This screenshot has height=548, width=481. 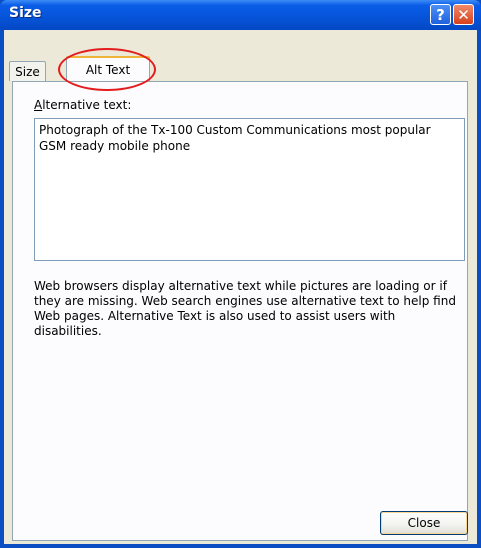 I want to click on title-bar: Size ? ✕, so click(x=240, y=15).